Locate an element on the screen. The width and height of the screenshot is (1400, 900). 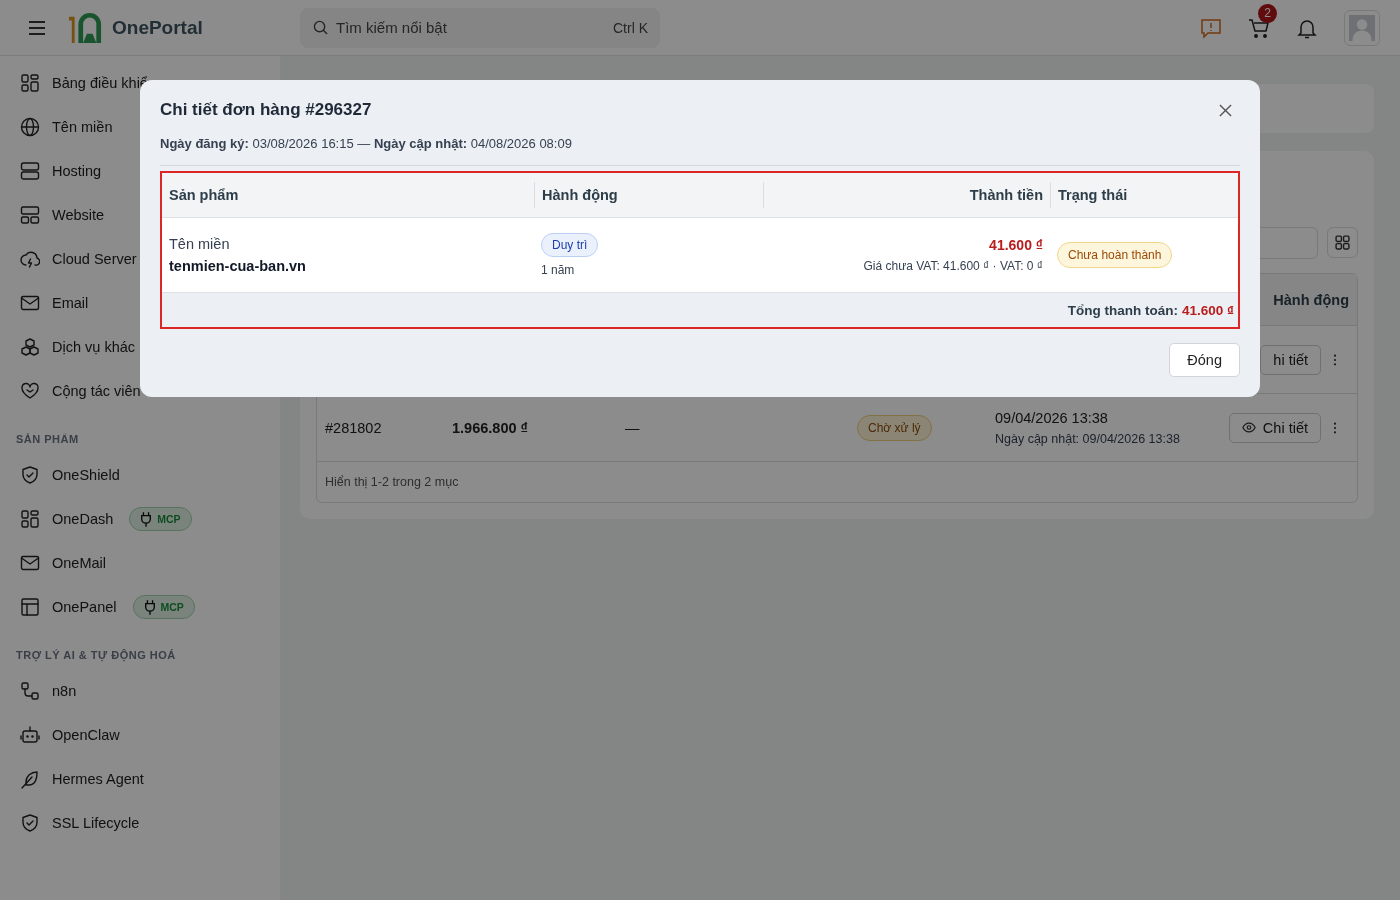
order-id: #281802 is located at coordinates (353, 427).